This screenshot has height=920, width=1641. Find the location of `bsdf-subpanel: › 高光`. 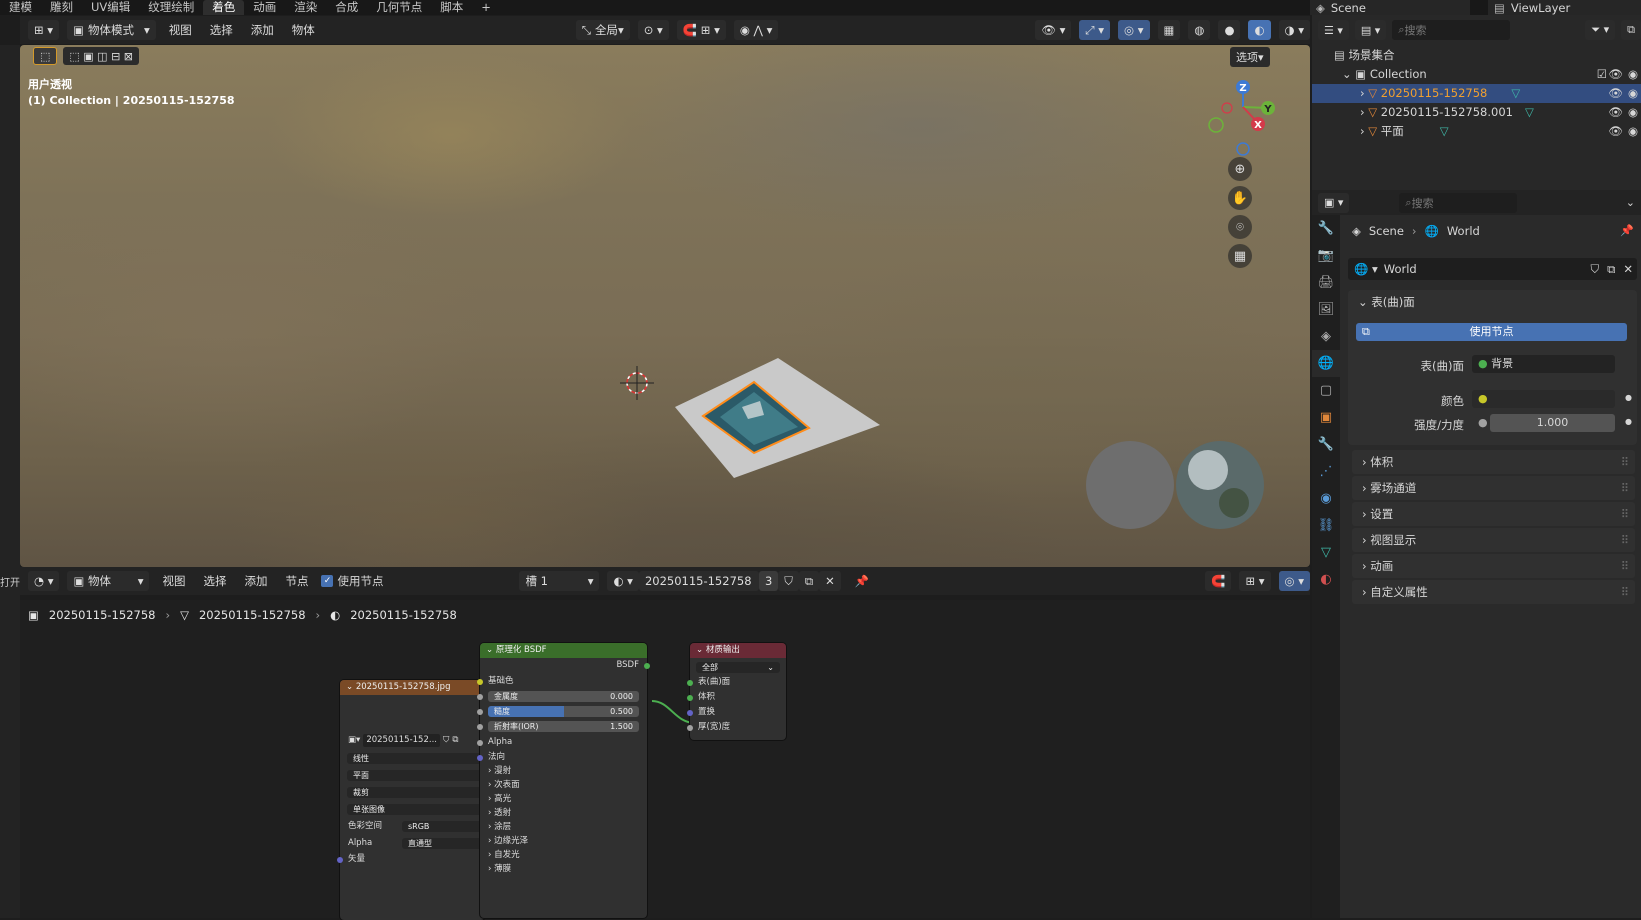

bsdf-subpanel: › 高光 is located at coordinates (563, 799).